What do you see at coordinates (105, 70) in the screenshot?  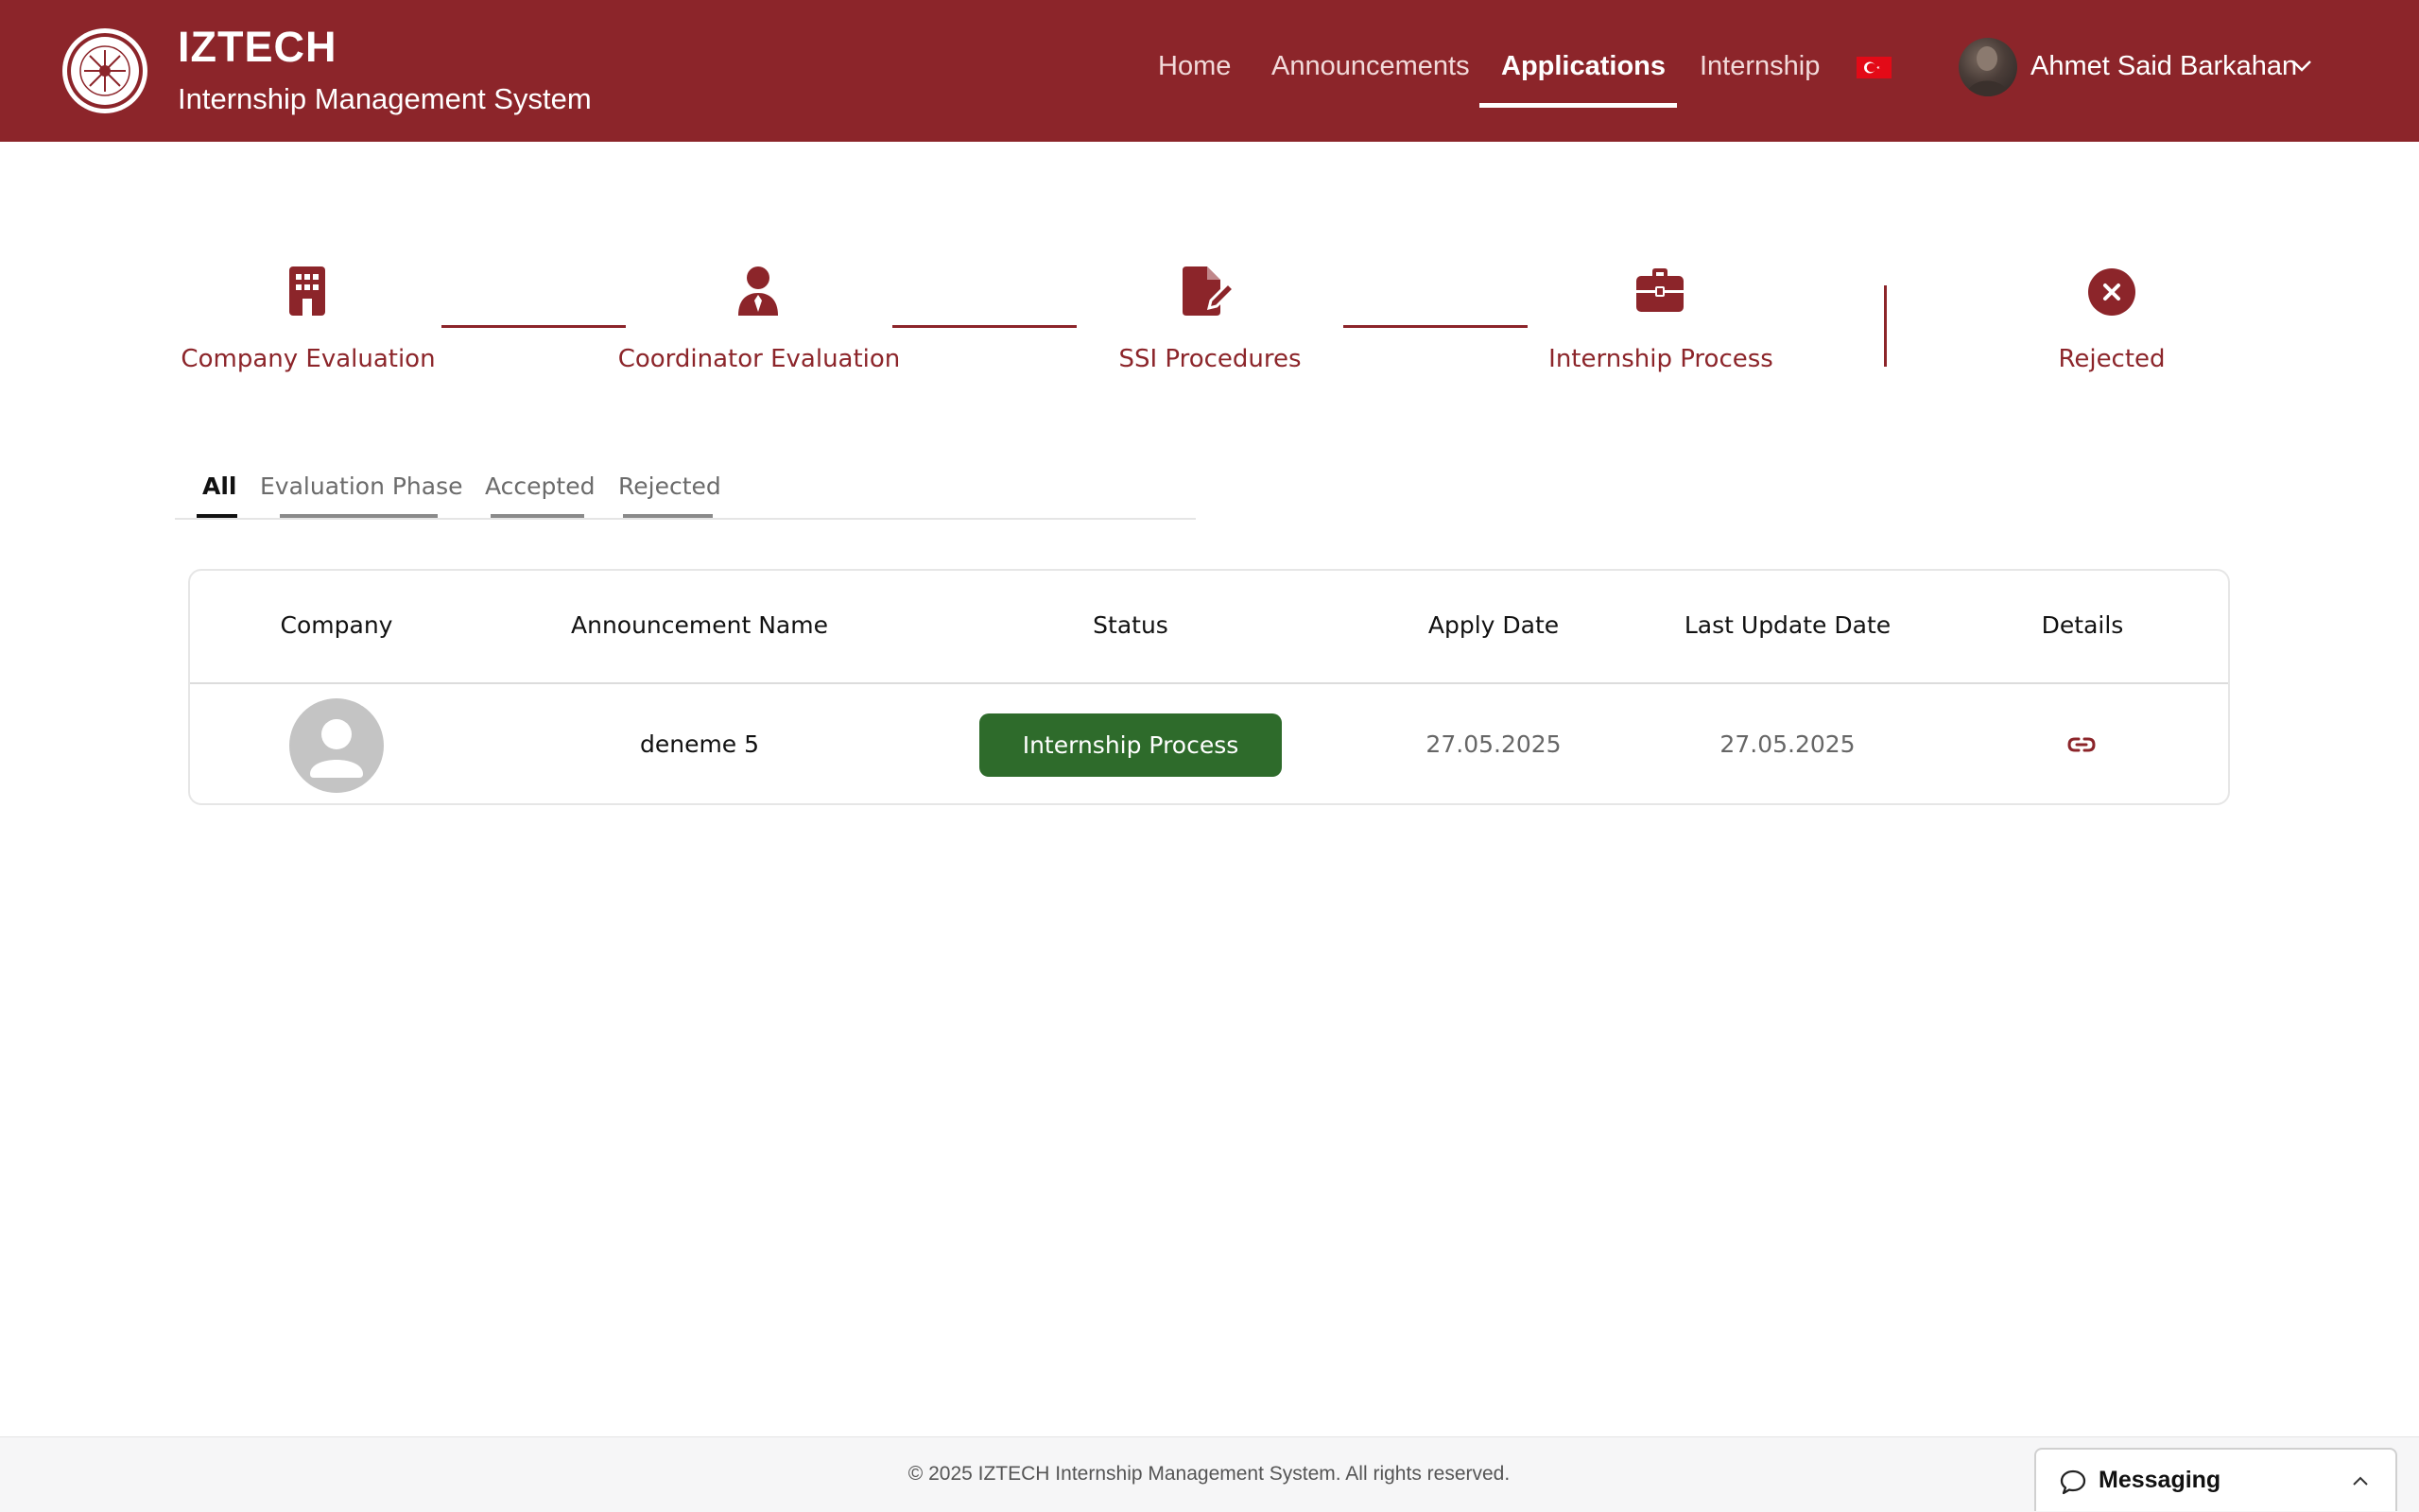 I see `iztech-logo` at bounding box center [105, 70].